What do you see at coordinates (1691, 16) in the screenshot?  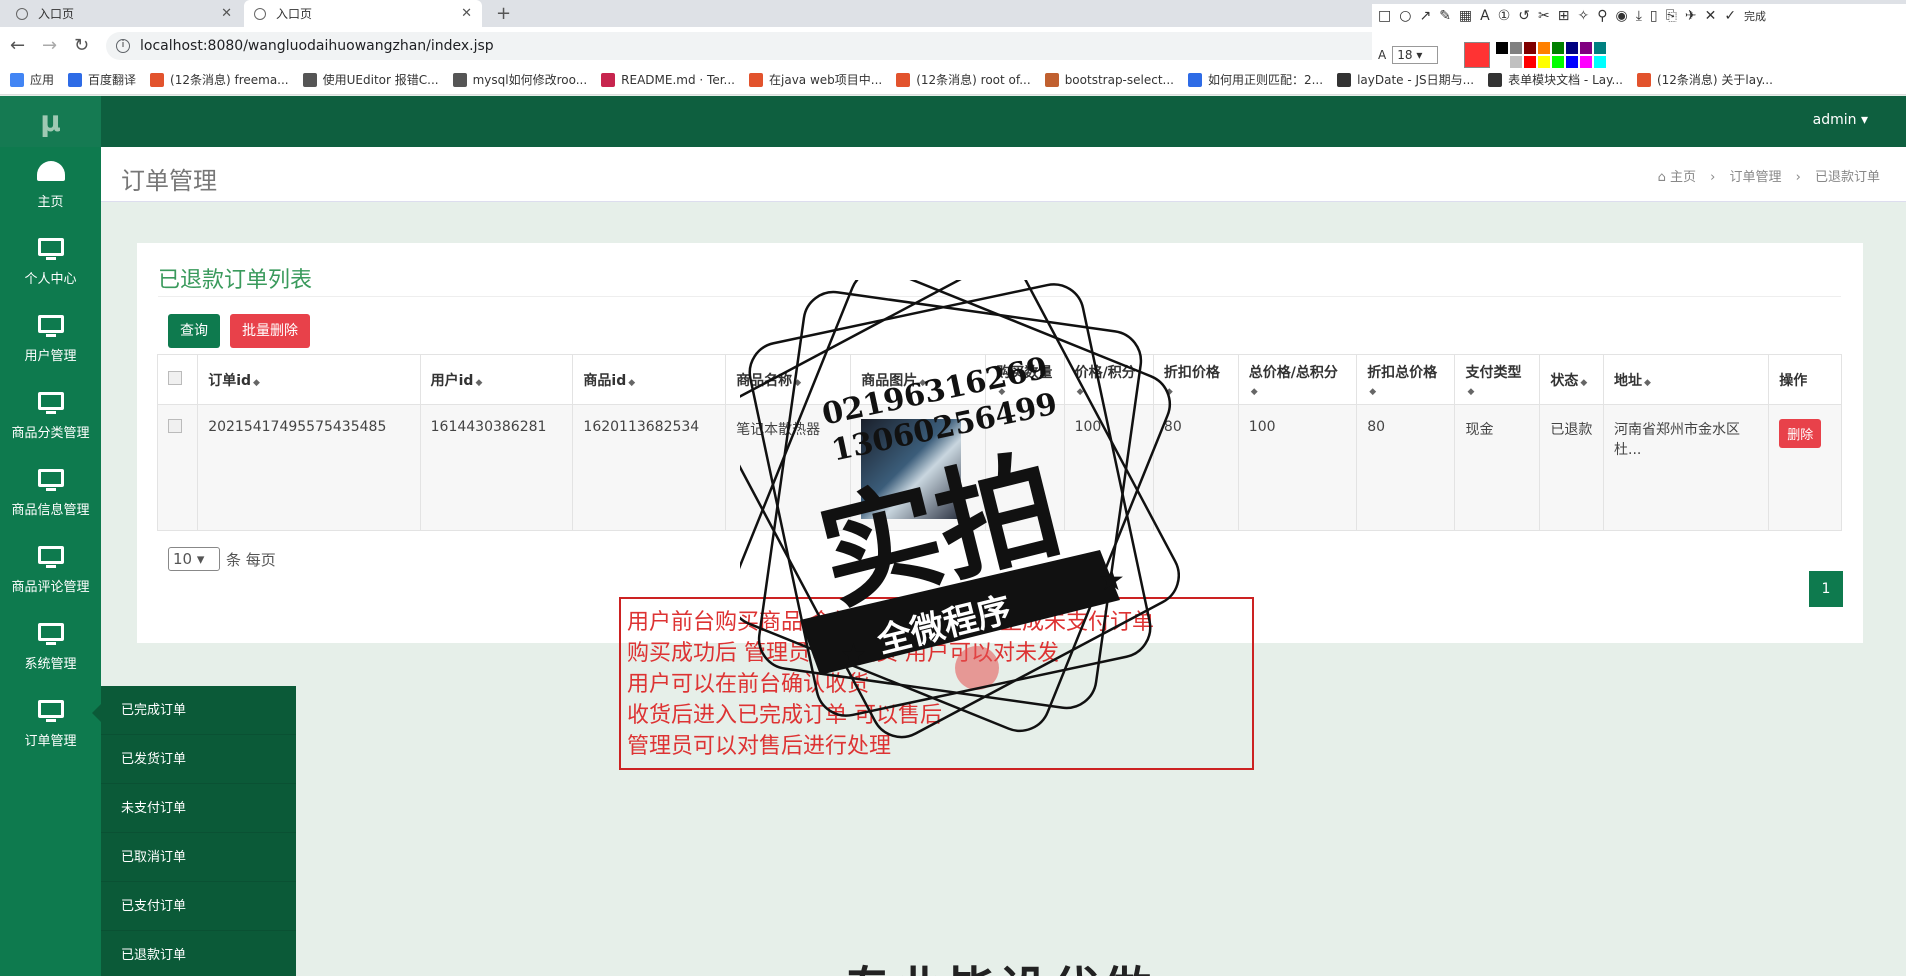 I see `share-icon: ✈` at bounding box center [1691, 16].